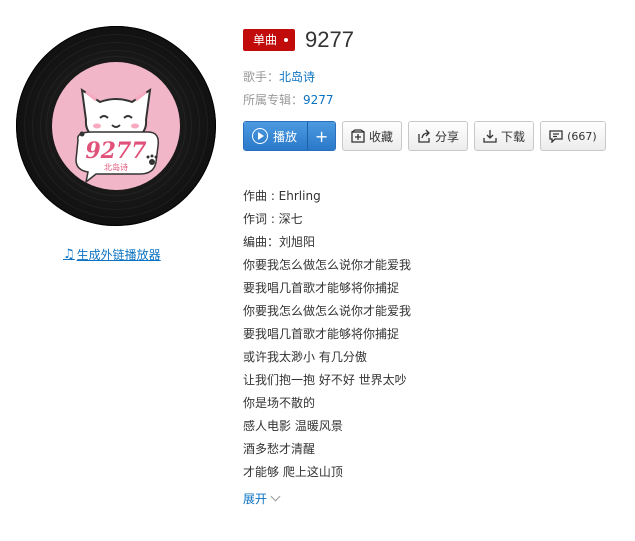 The image size is (635, 541). I want to click on comment-count: (667), so click(582, 136).